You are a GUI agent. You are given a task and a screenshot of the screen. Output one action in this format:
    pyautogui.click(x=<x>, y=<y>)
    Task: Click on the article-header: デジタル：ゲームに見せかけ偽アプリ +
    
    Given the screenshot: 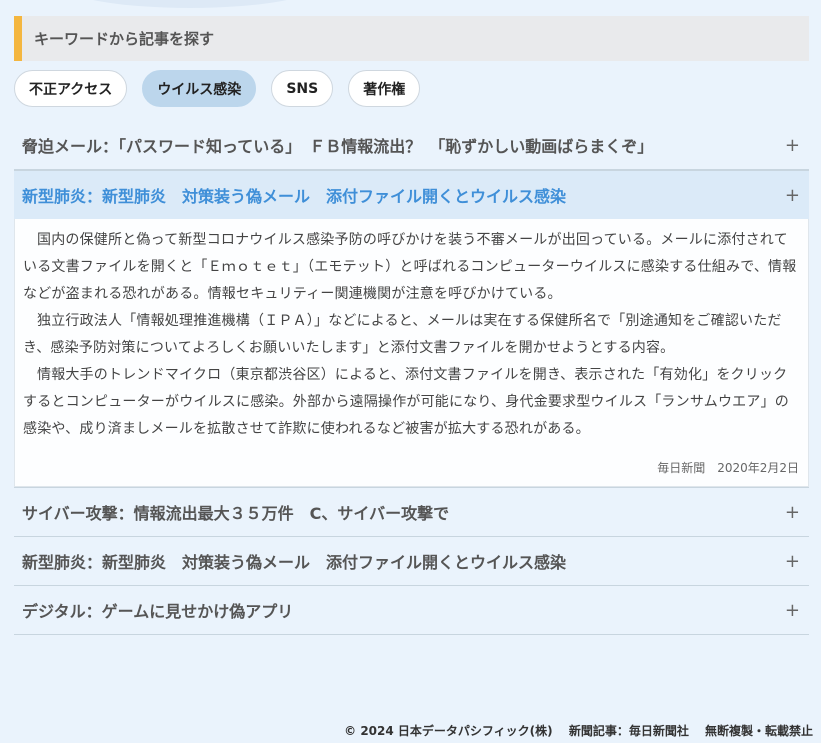 What is the action you would take?
    pyautogui.click(x=411, y=610)
    